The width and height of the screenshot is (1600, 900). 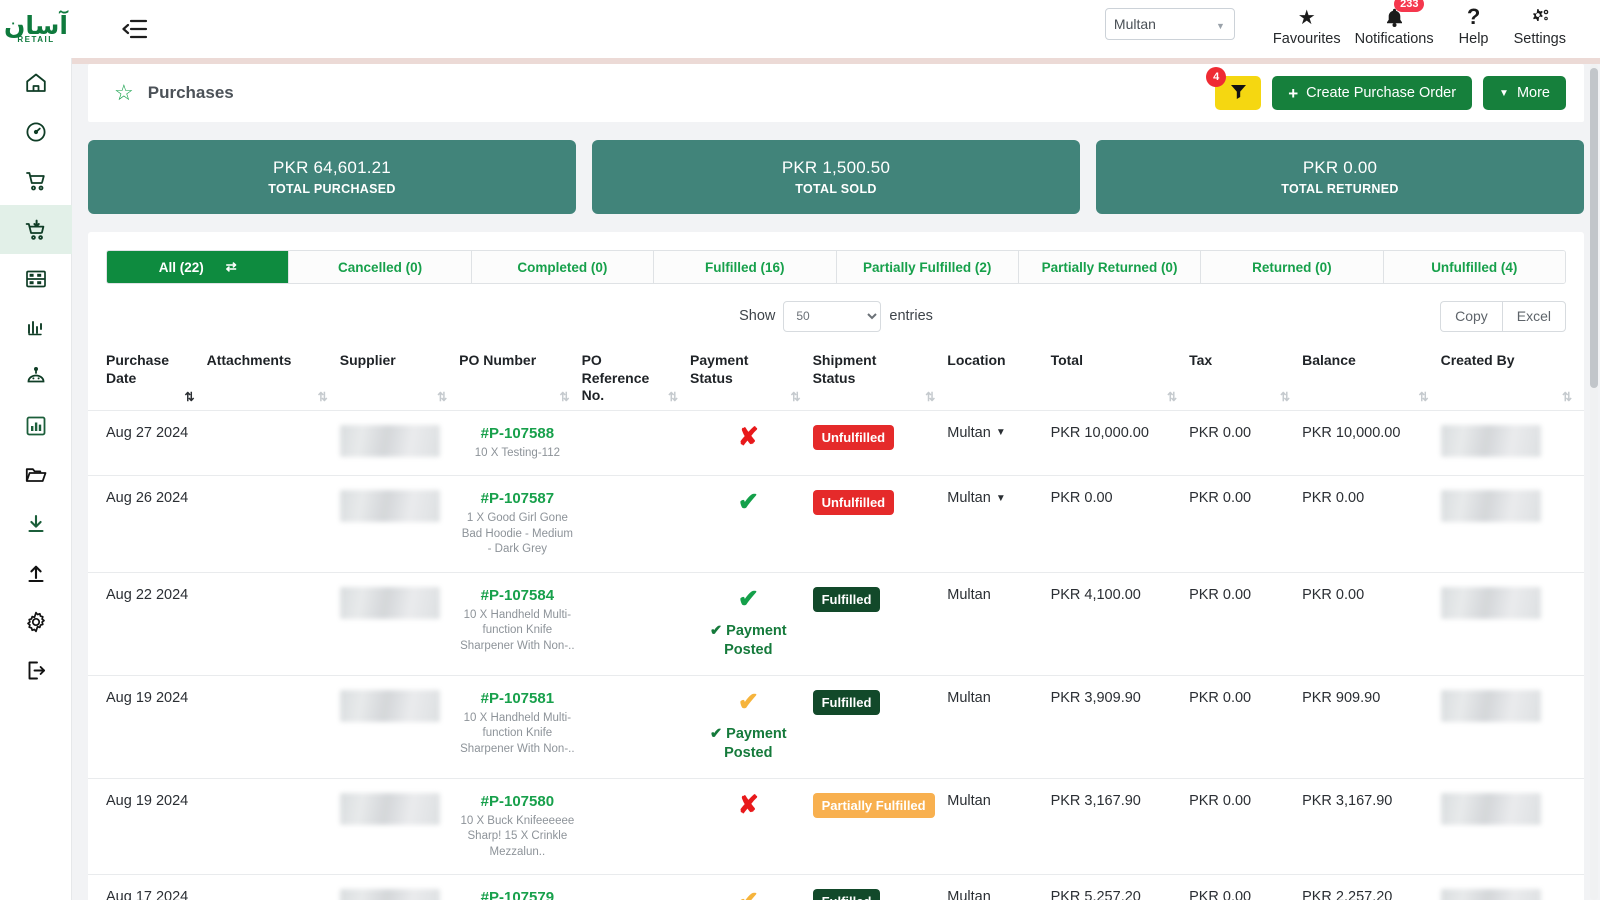 I want to click on notifications-button: 233 Notifications, so click(x=1394, y=26).